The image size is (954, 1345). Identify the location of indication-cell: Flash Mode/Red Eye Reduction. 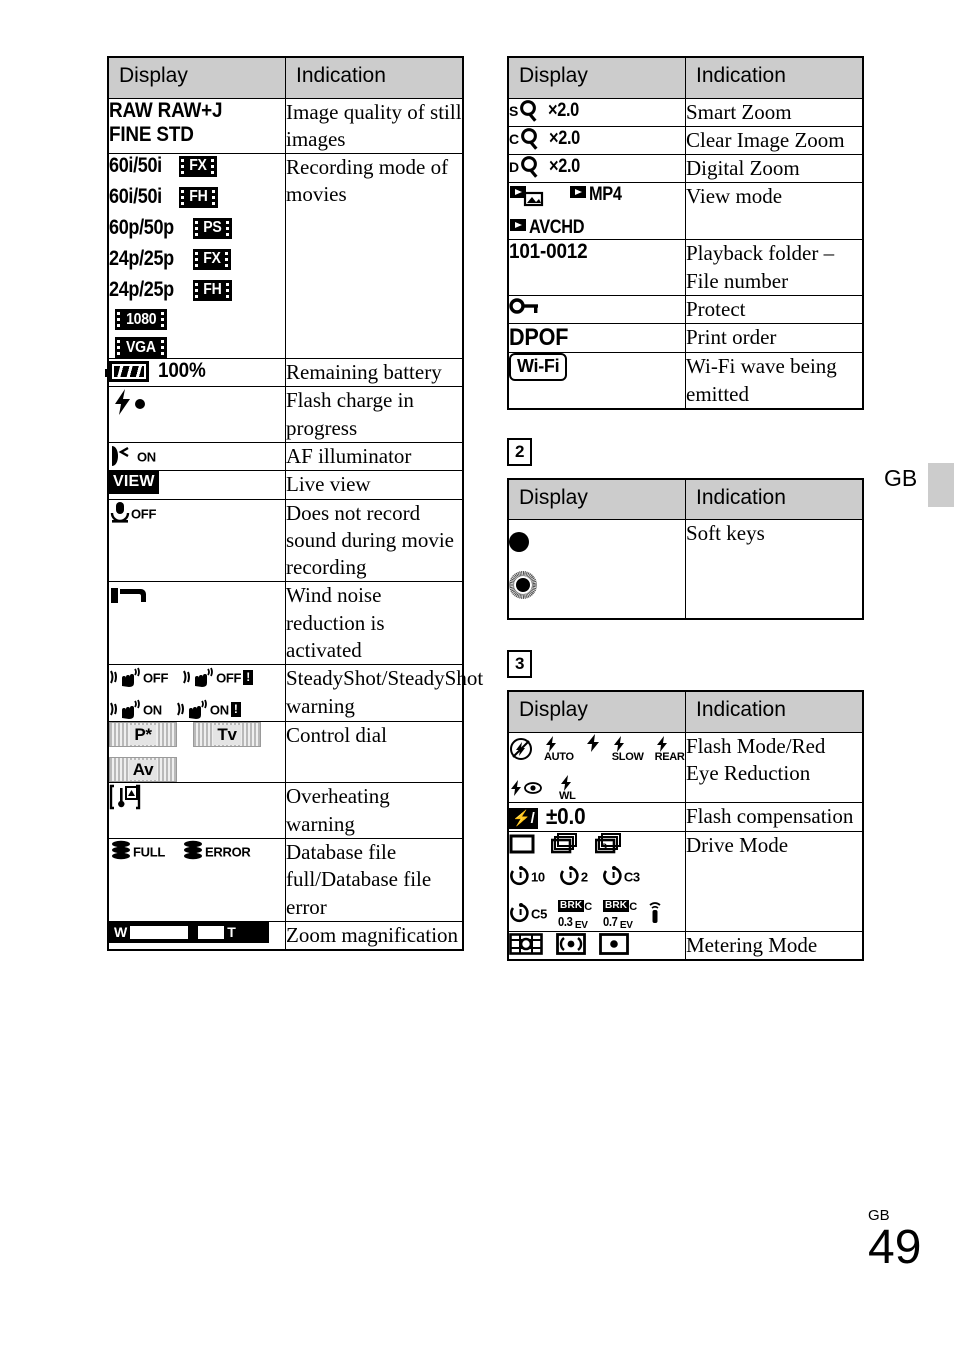
(774, 767).